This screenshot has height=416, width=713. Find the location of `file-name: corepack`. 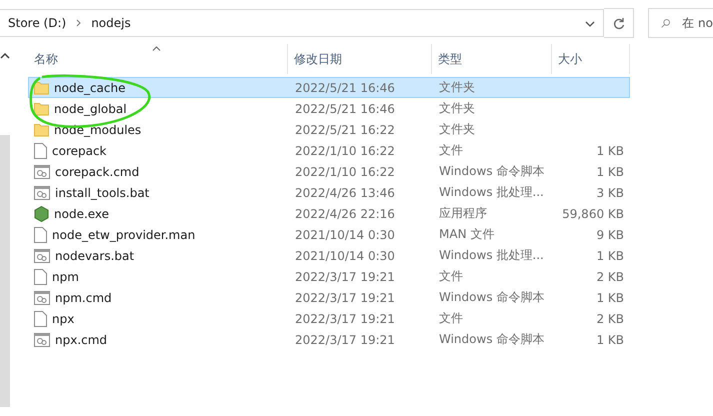

file-name: corepack is located at coordinates (79, 151).